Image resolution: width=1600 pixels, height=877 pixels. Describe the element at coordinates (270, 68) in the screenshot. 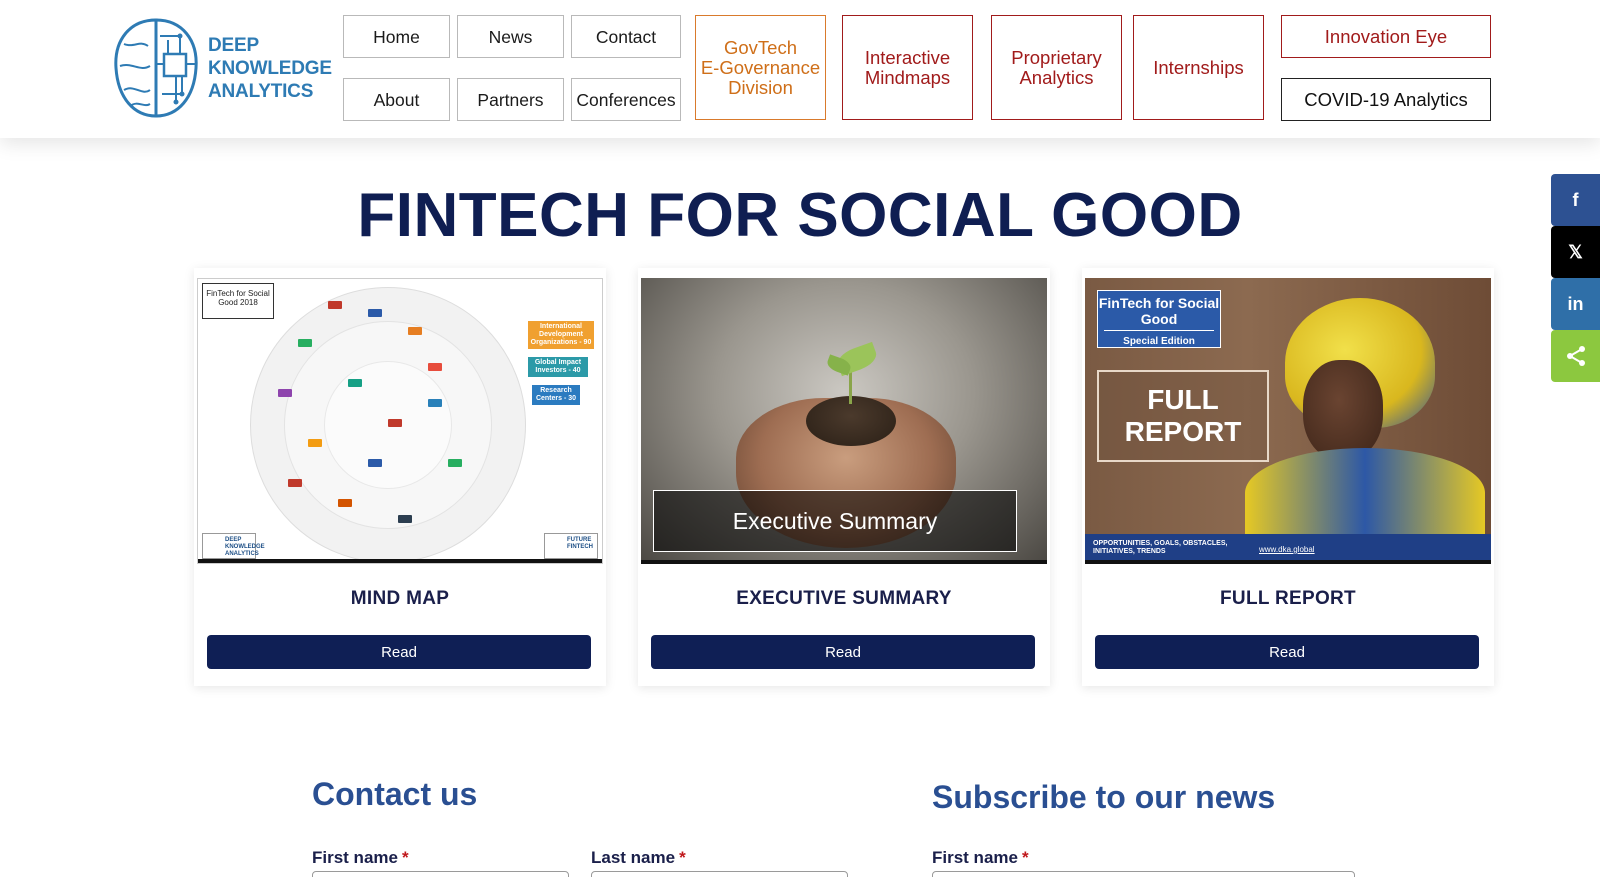

I see `logo-text: DEEP KNOWLEDGE ANALYTICS` at that location.